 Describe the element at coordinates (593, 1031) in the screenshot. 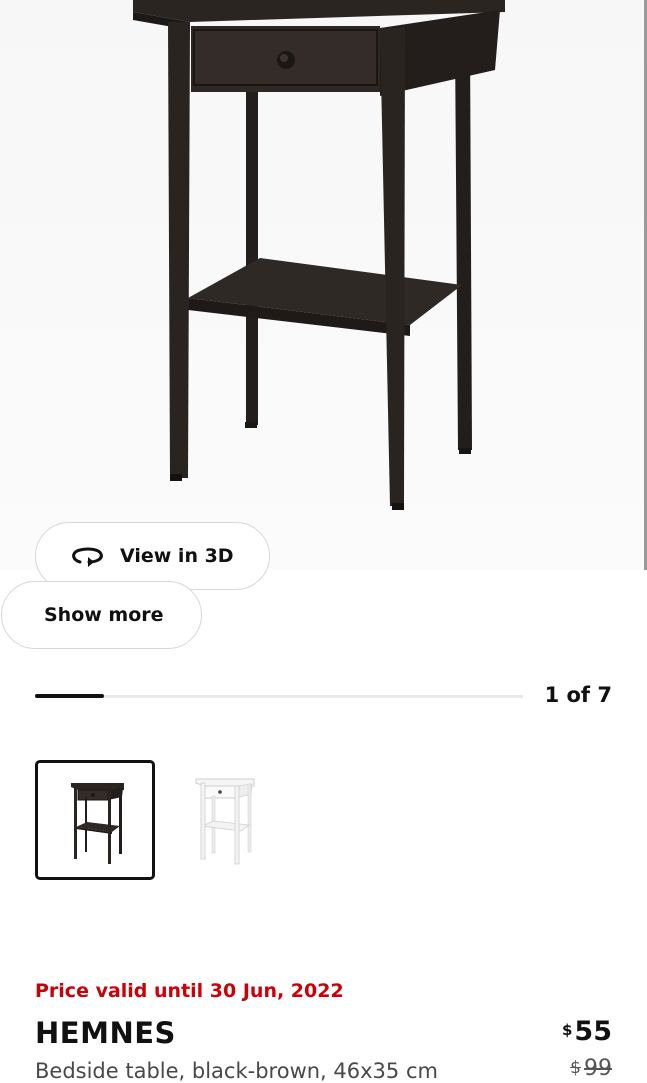

I see `price-amount: 55` at that location.